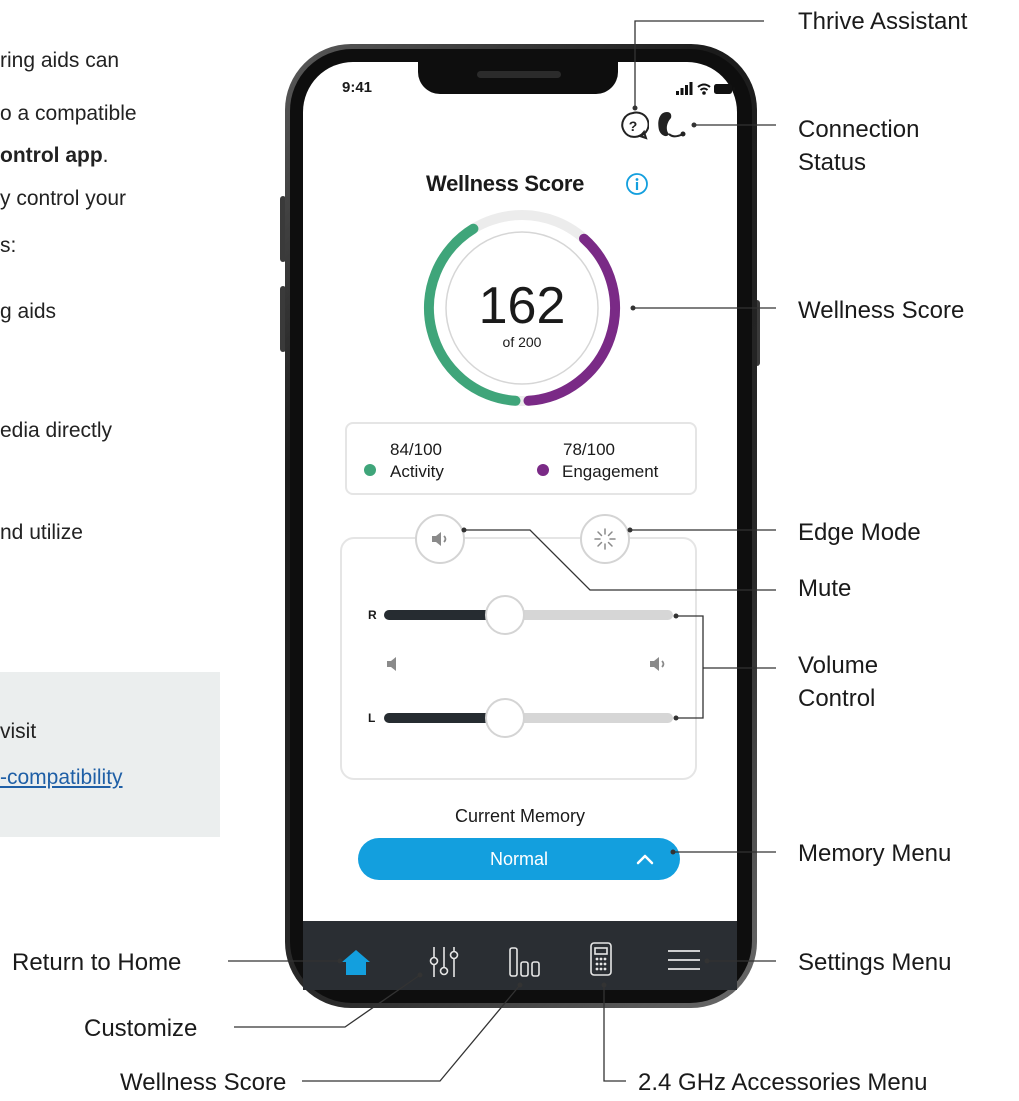 The image size is (1019, 1101). Describe the element at coordinates (141, 1028) in the screenshot. I see `callout-customize: Customize` at that location.